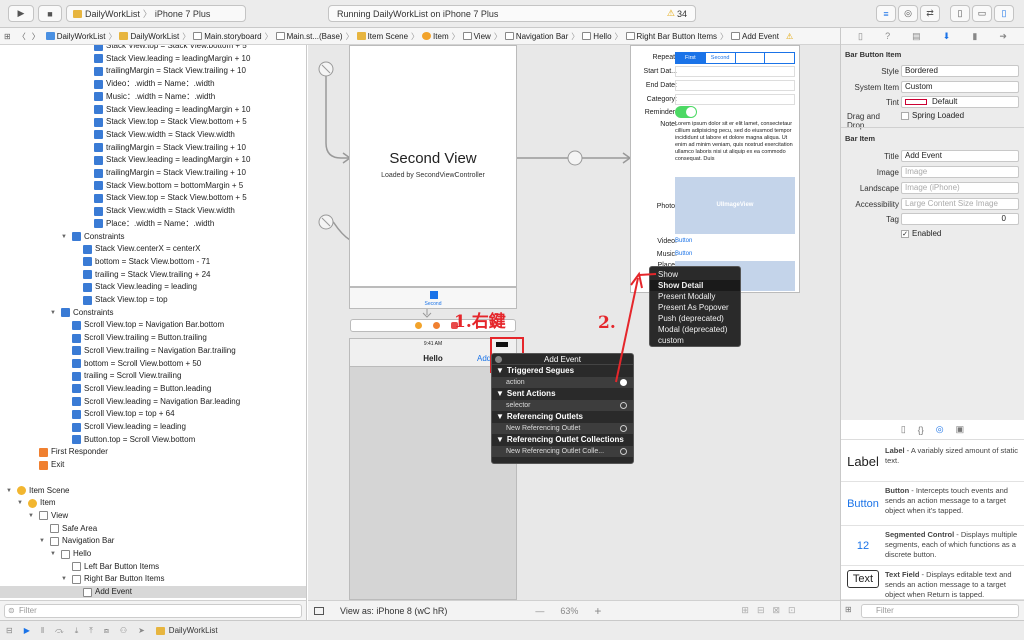 This screenshot has width=1024, height=640. Describe the element at coordinates (960, 102) in the screenshot. I see `tint-popup: Default` at that location.